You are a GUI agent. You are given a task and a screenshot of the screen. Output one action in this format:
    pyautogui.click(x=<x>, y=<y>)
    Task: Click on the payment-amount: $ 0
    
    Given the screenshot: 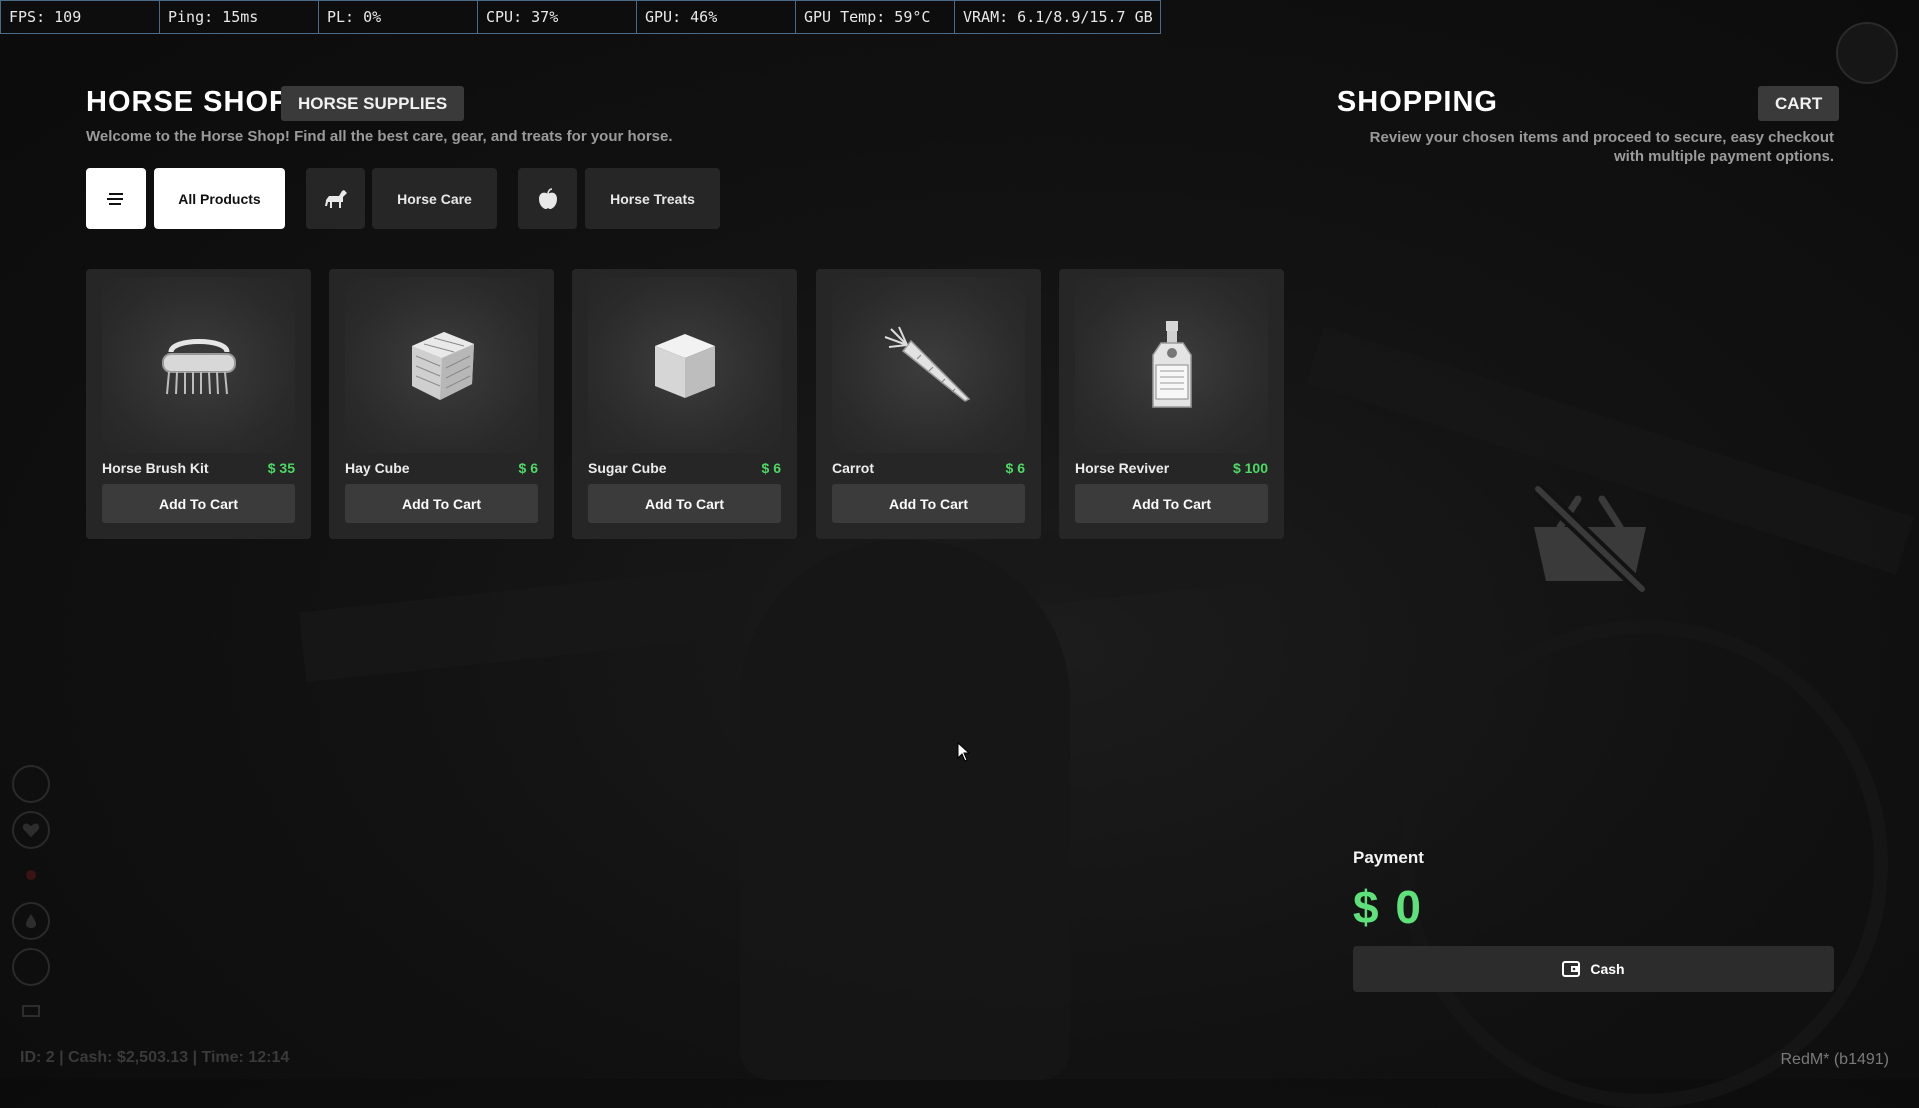 What is the action you would take?
    pyautogui.click(x=1388, y=907)
    